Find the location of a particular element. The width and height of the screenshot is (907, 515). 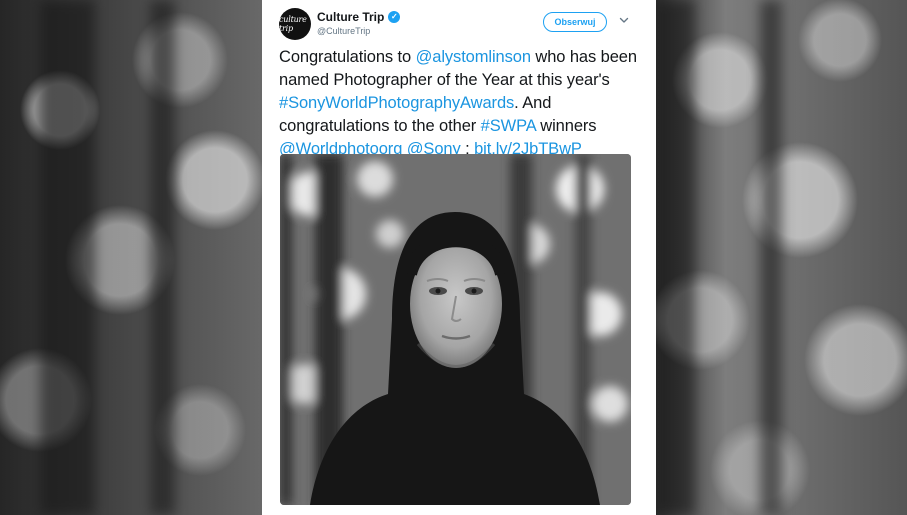

tweet-text-segment: Congratulations to is located at coordinates (347, 57).